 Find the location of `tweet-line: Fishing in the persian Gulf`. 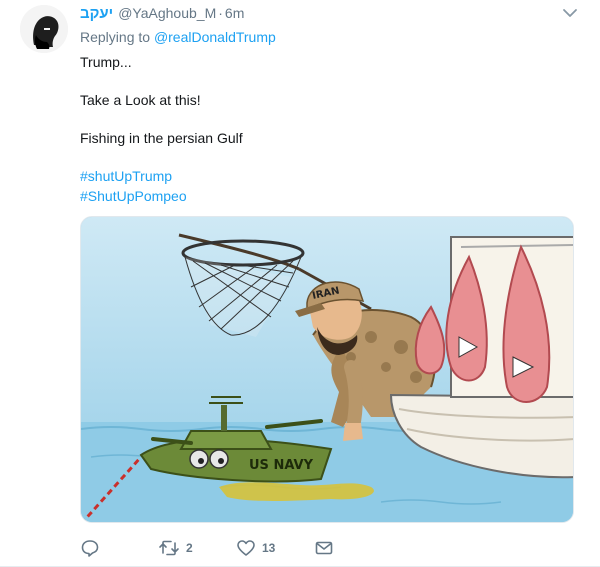

tweet-line: Fishing in the persian Gulf is located at coordinates (161, 138).